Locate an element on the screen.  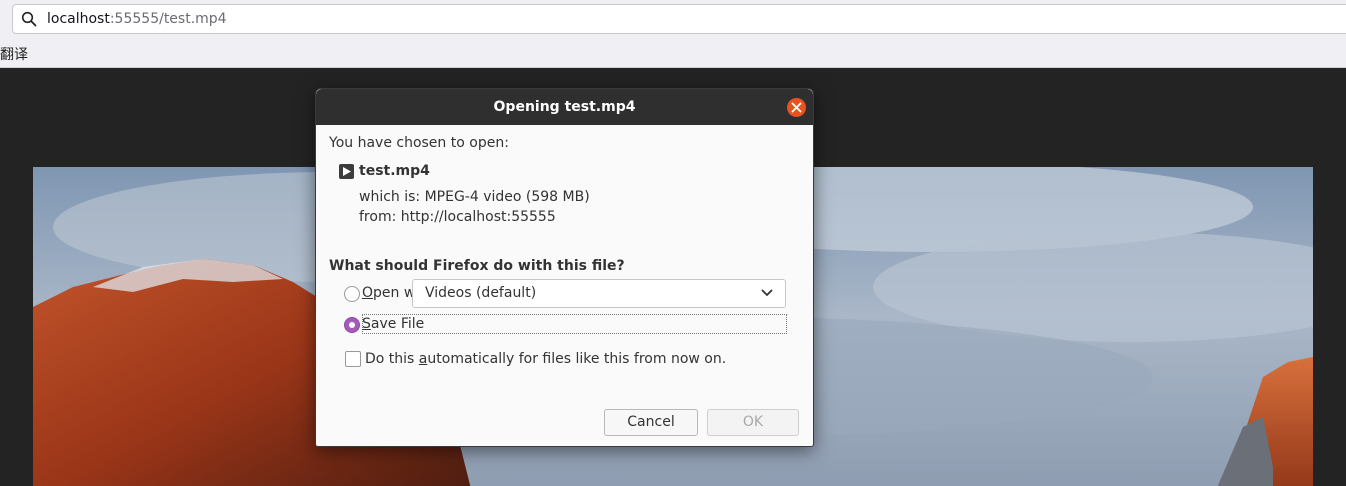
close-button is located at coordinates (796, 107).